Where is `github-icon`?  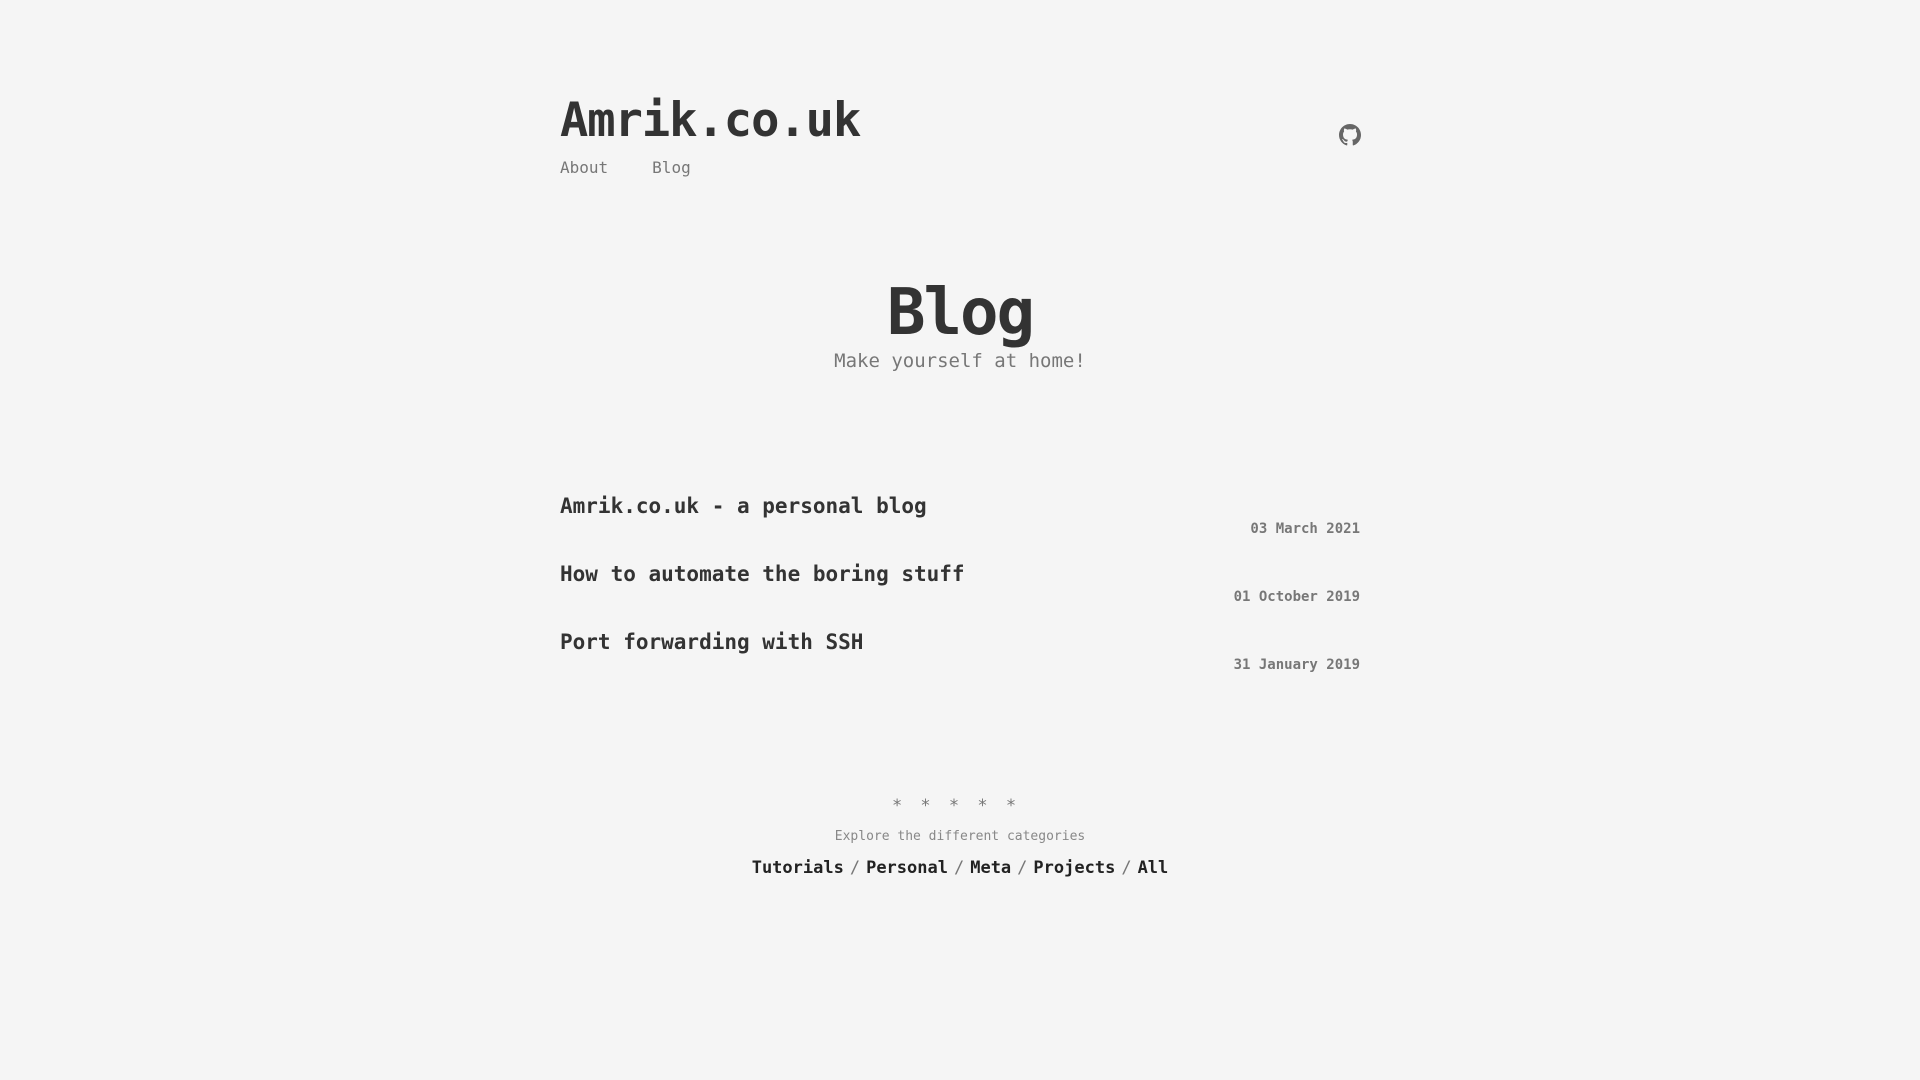 github-icon is located at coordinates (1350, 135).